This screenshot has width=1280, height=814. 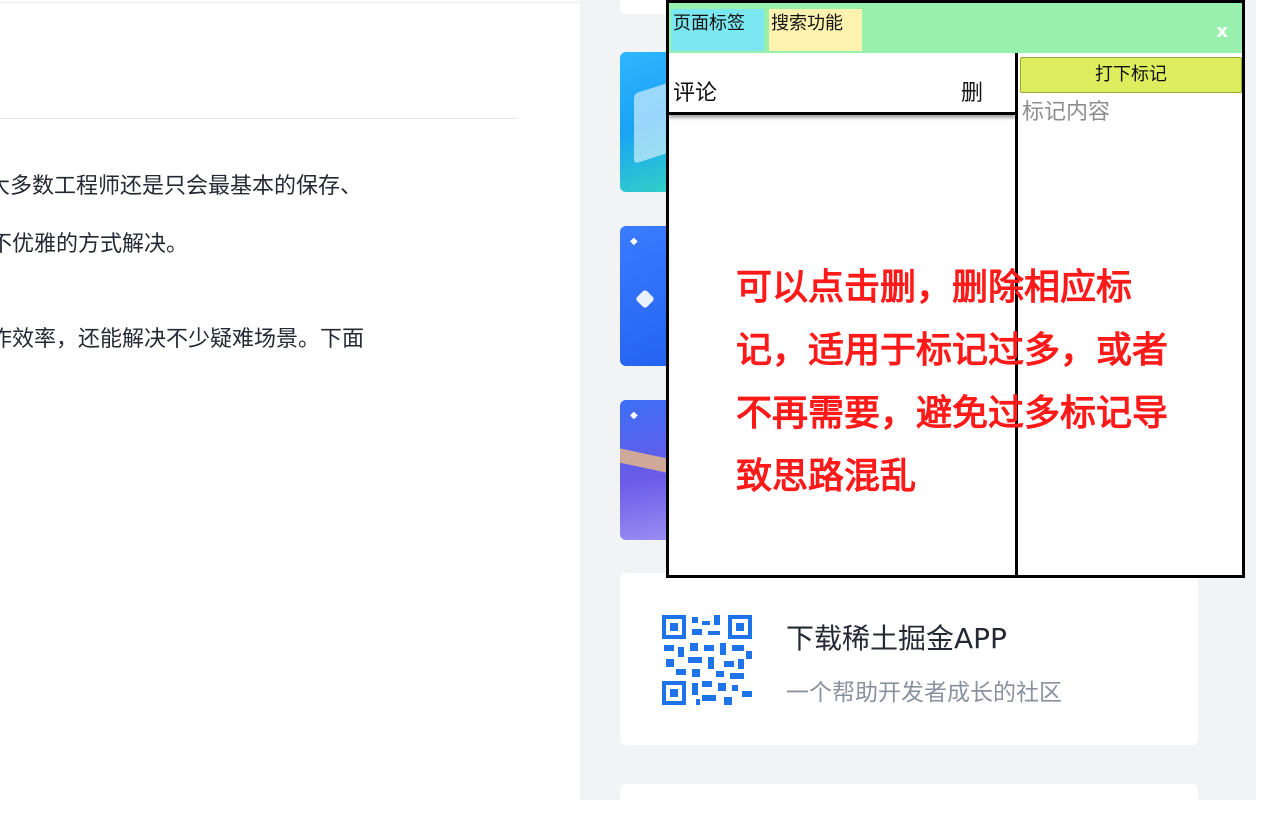 What do you see at coordinates (290, 2) in the screenshot?
I see `top-rule` at bounding box center [290, 2].